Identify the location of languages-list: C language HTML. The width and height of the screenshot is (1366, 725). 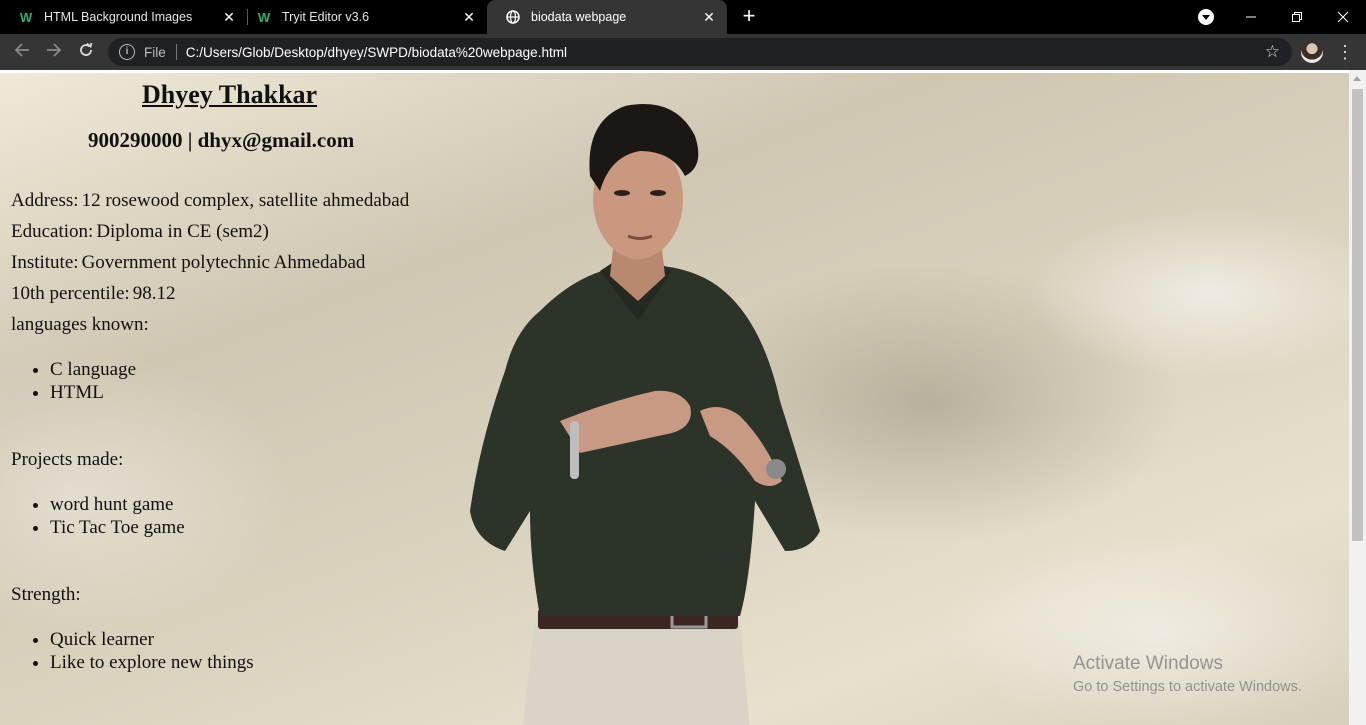
(73, 381).